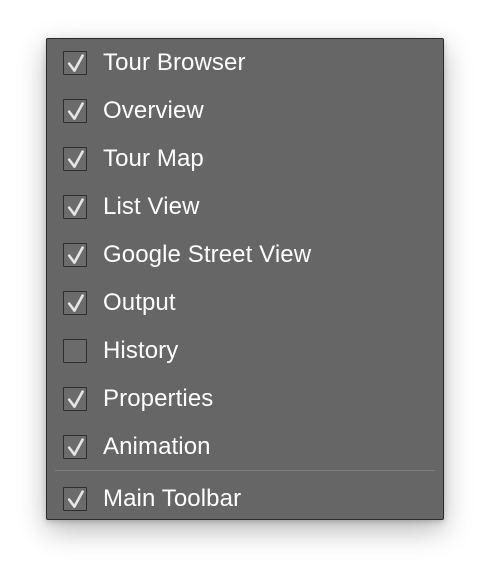  What do you see at coordinates (172, 498) in the screenshot?
I see `menu-item-label: Main Toolbar` at bounding box center [172, 498].